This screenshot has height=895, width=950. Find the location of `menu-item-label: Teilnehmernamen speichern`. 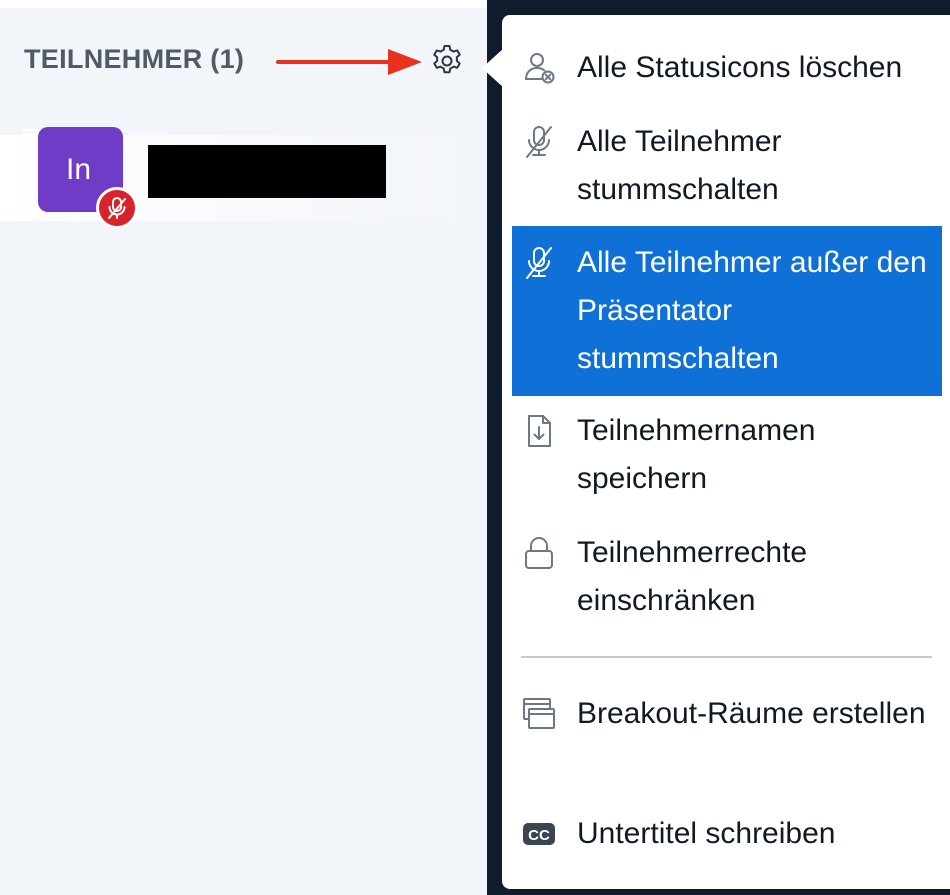

menu-item-label: Teilnehmernamen speichern is located at coordinates (696, 454).